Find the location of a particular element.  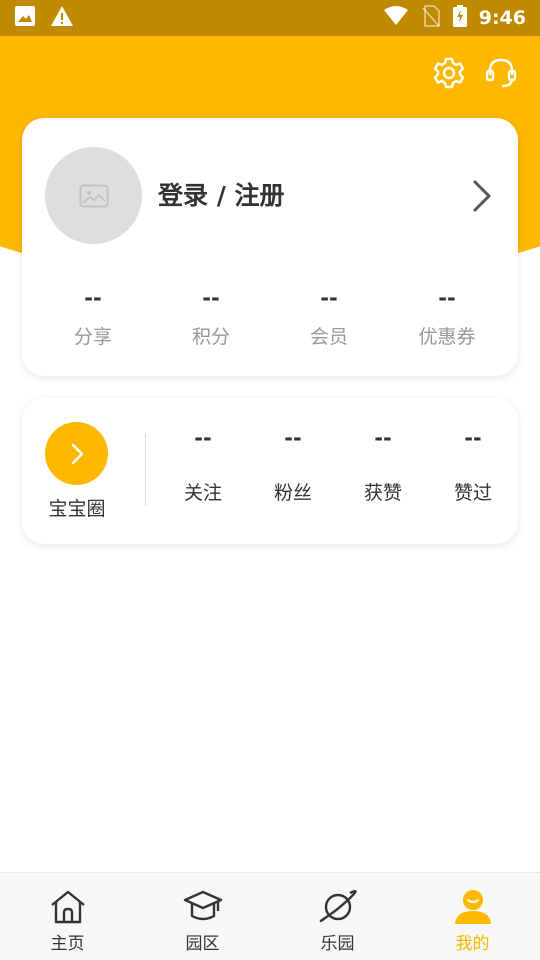

profile-stats: -- 分享 -- 积分 -- 会员 -- 优惠券 is located at coordinates (270, 317).